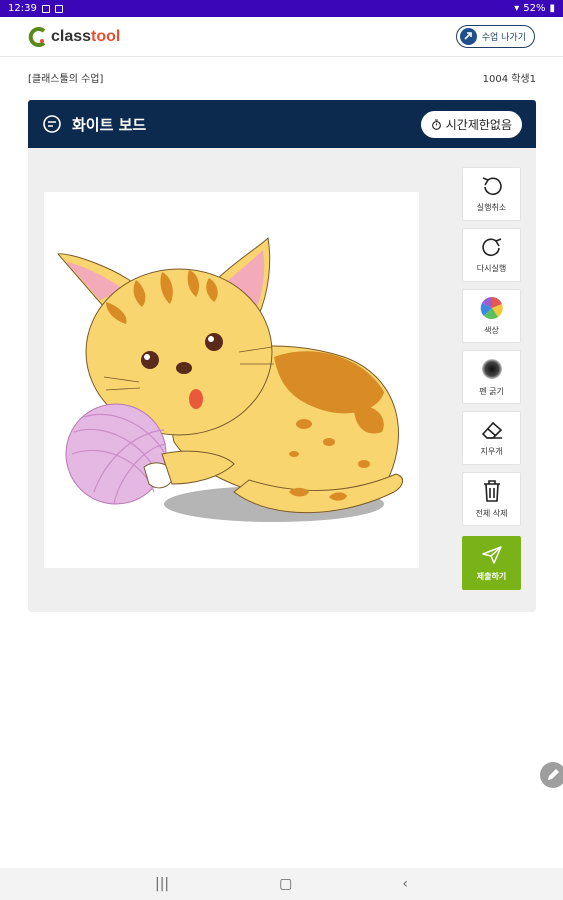 The height and width of the screenshot is (900, 563). What do you see at coordinates (281, 8) in the screenshot?
I see `status-bar: 12:39 ▾ 52% ▮` at bounding box center [281, 8].